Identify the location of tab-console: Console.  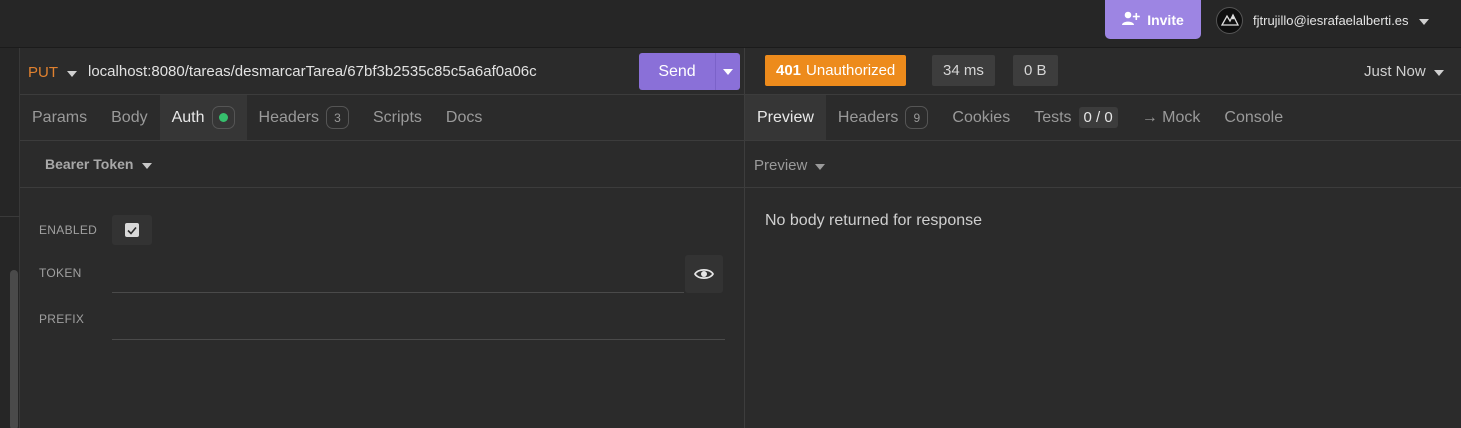
(1253, 117).